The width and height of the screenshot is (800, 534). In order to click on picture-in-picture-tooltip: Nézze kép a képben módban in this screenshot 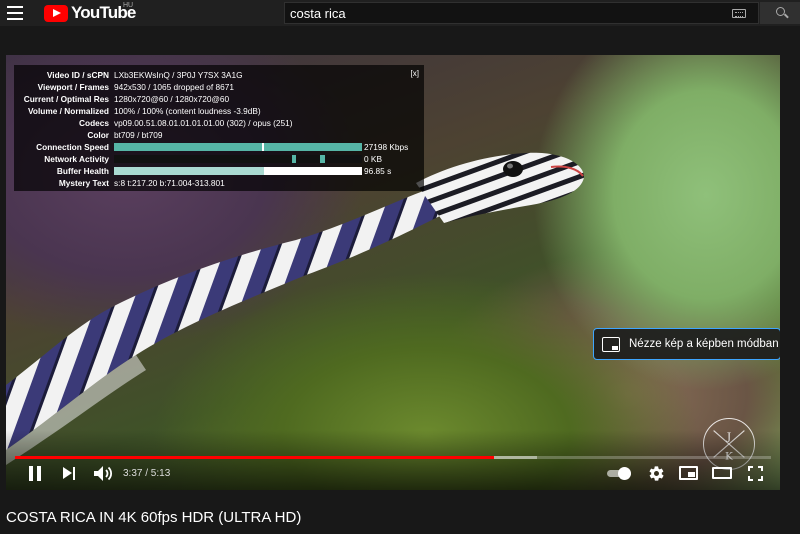, I will do `click(686, 344)`.